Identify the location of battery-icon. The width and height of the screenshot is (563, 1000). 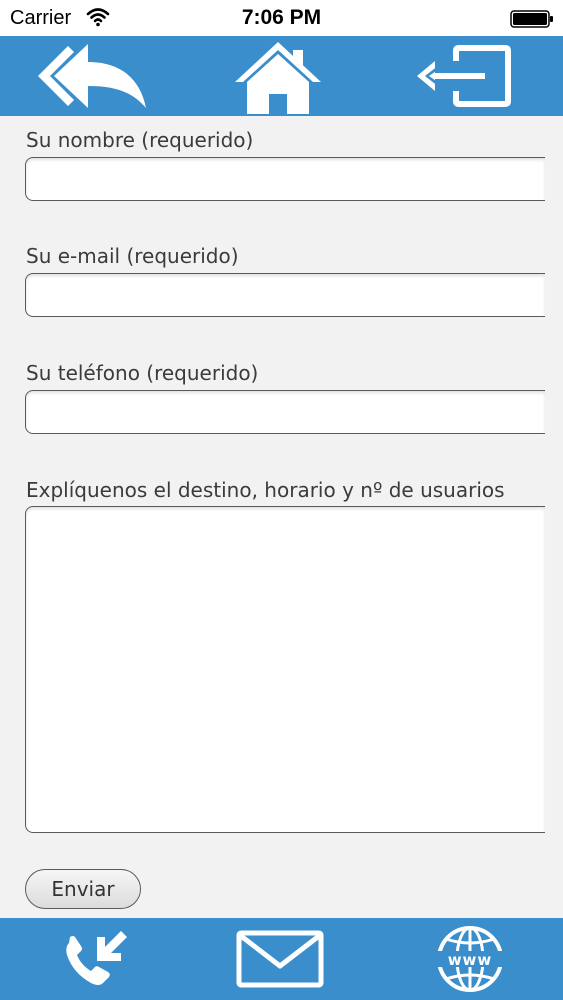
(531, 19).